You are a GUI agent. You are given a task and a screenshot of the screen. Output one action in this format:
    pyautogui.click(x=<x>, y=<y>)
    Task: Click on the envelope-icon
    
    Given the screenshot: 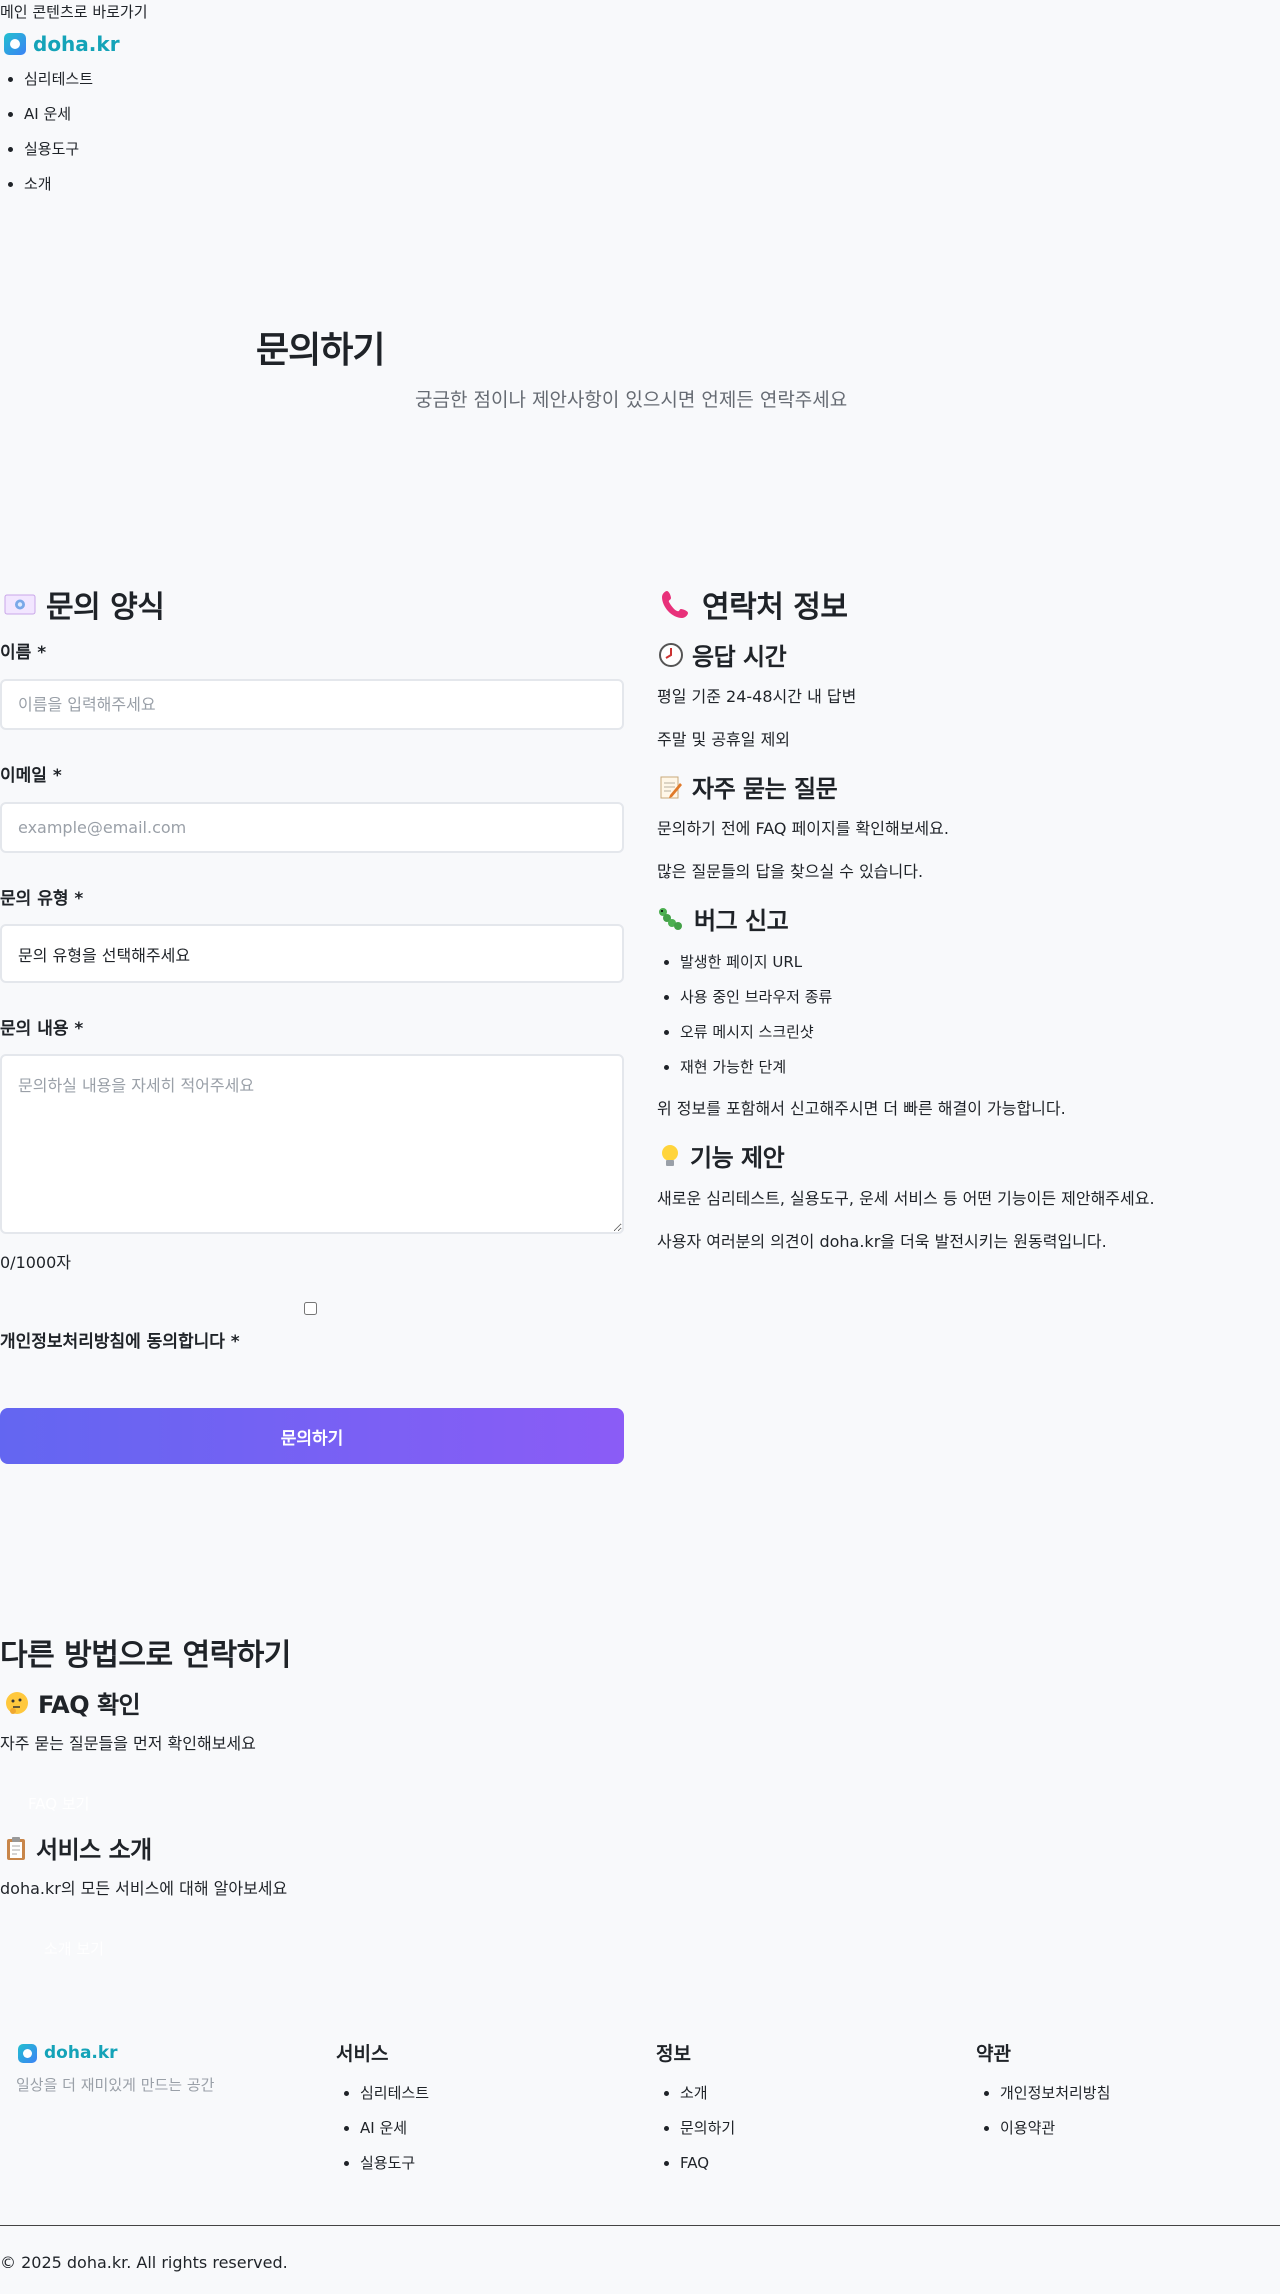 What is the action you would take?
    pyautogui.click(x=20, y=604)
    